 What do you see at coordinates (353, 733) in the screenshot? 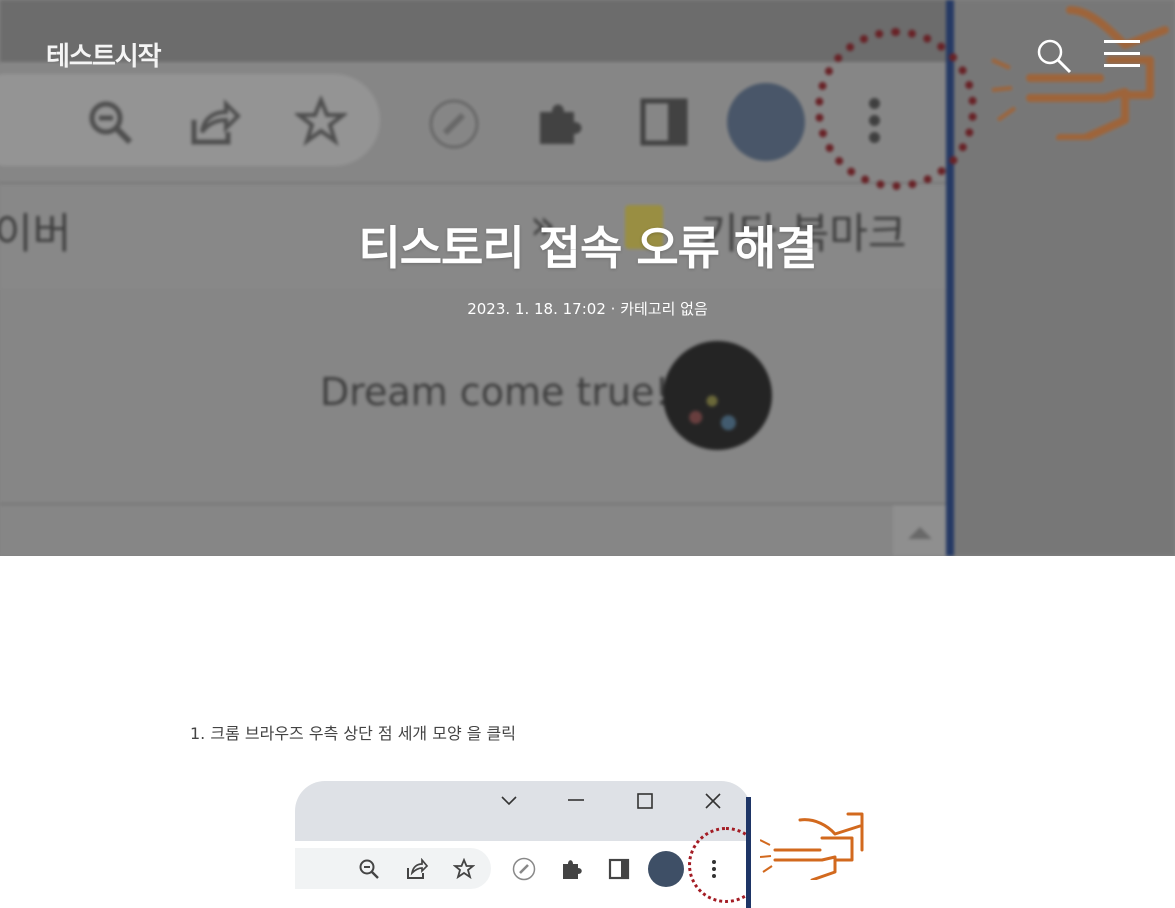
I see `step-1-text: 1. 크롬 브라우즈 우측 상단 점 세개 모양 을 클릭` at bounding box center [353, 733].